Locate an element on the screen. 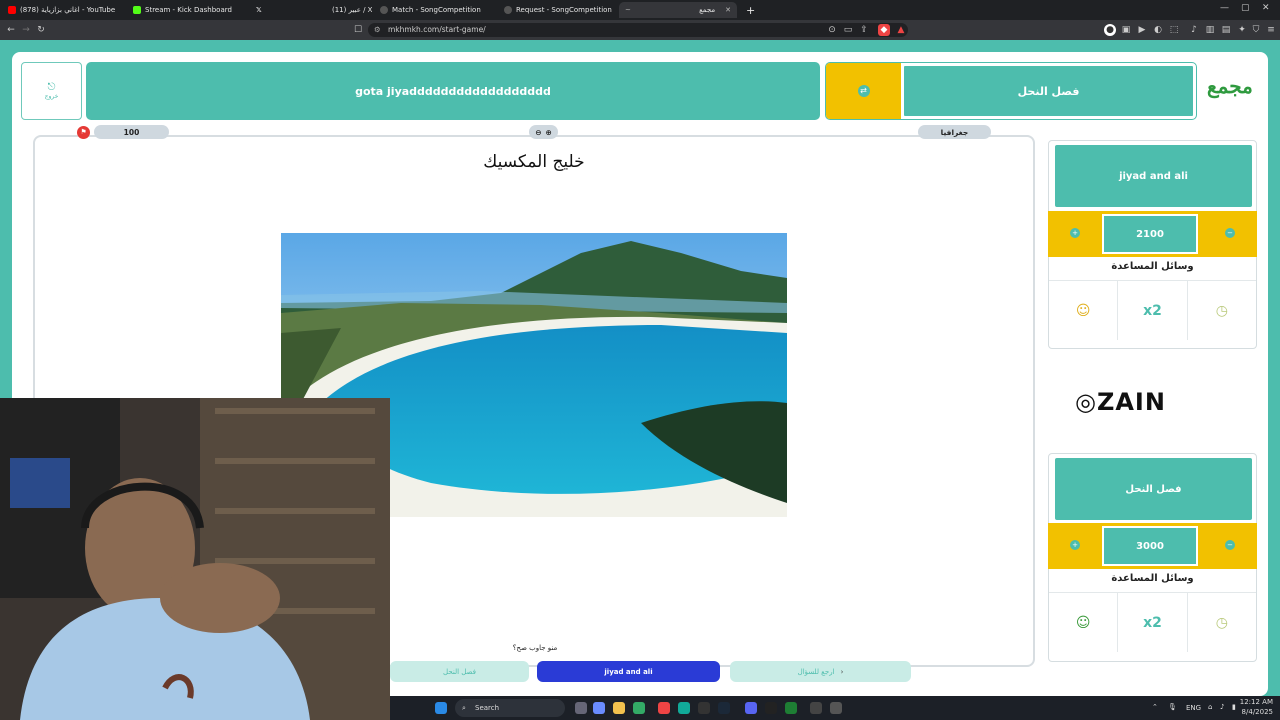 This screenshot has width=1280, height=720. new-tab-button: + is located at coordinates (748, 10).